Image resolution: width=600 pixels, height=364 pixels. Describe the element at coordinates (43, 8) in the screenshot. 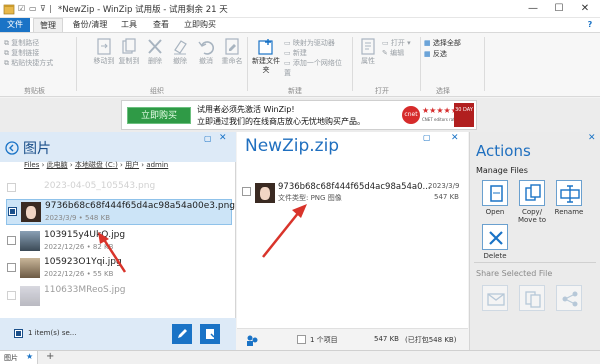

I see `qa-dropdown-icon: ⊽` at that location.